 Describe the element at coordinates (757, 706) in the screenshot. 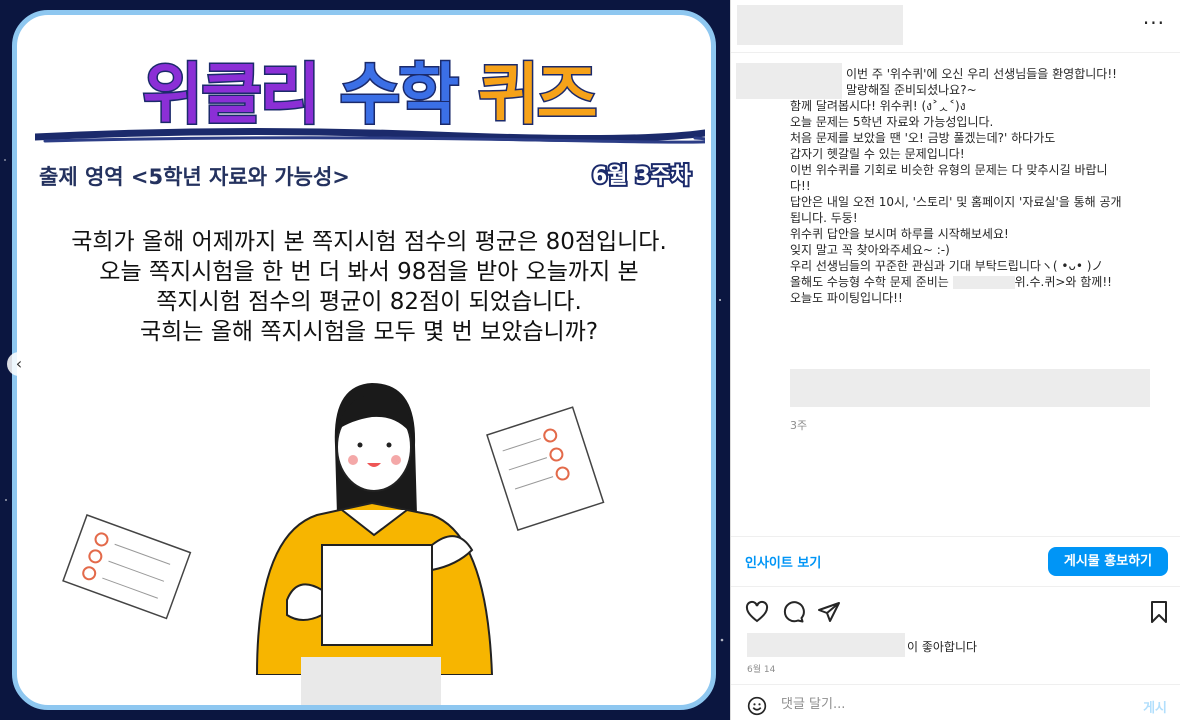

I see `emoji-icon` at that location.